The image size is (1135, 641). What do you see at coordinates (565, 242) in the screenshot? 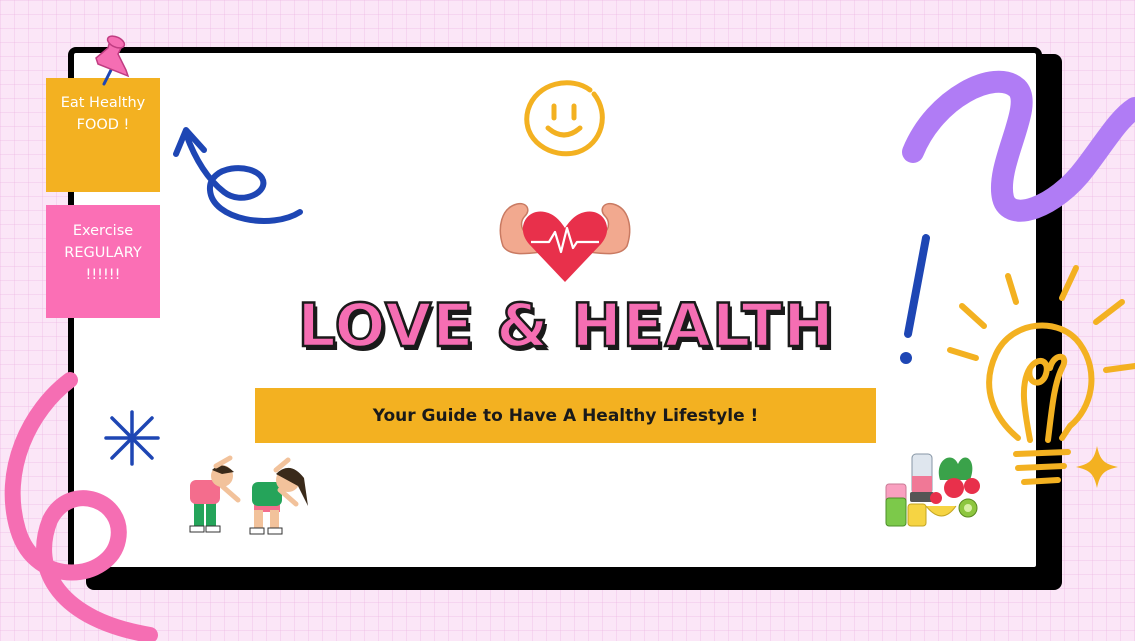
I see `heart-arms-icon` at bounding box center [565, 242].